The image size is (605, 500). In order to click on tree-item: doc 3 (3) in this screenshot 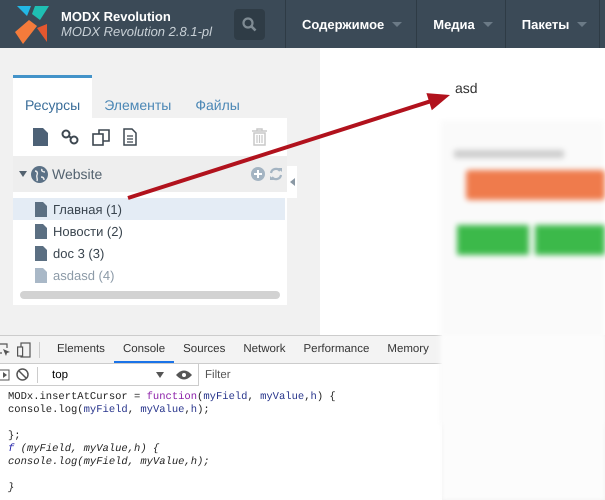, I will do `click(149, 253)`.